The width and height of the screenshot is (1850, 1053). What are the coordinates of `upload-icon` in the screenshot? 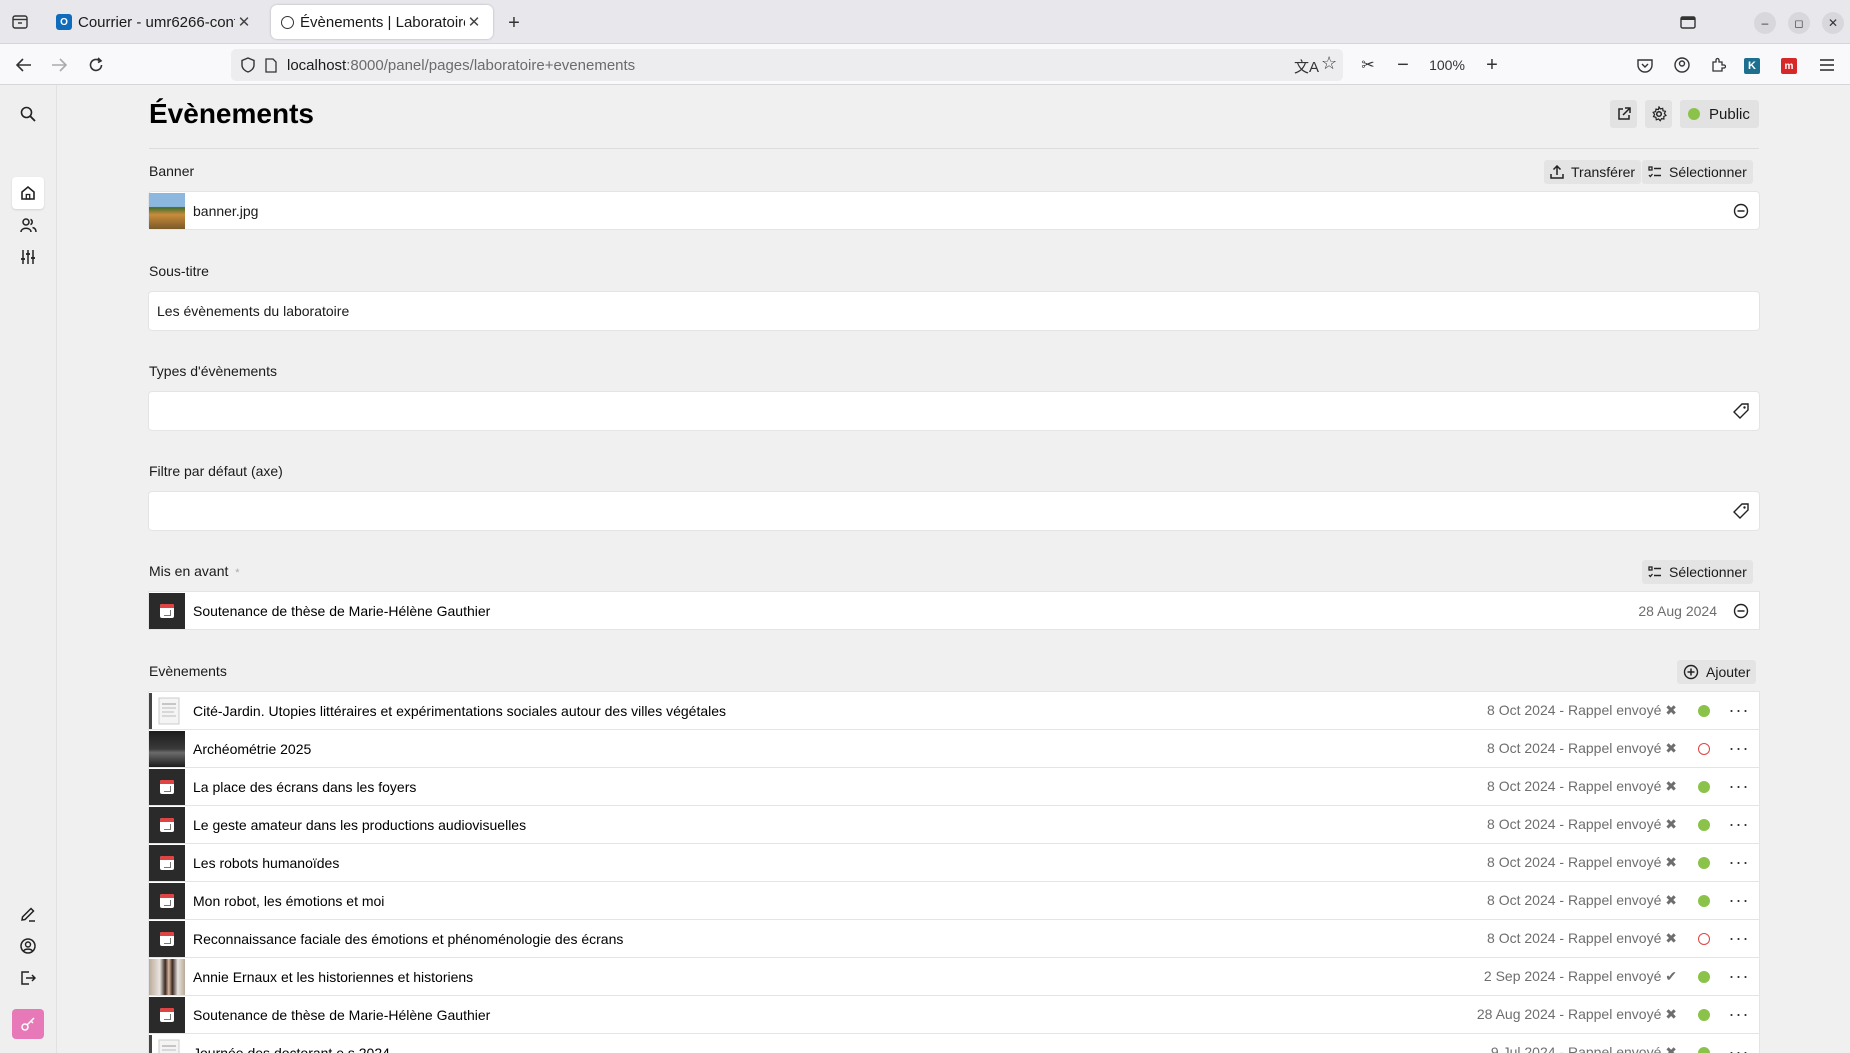 It's located at (1557, 172).